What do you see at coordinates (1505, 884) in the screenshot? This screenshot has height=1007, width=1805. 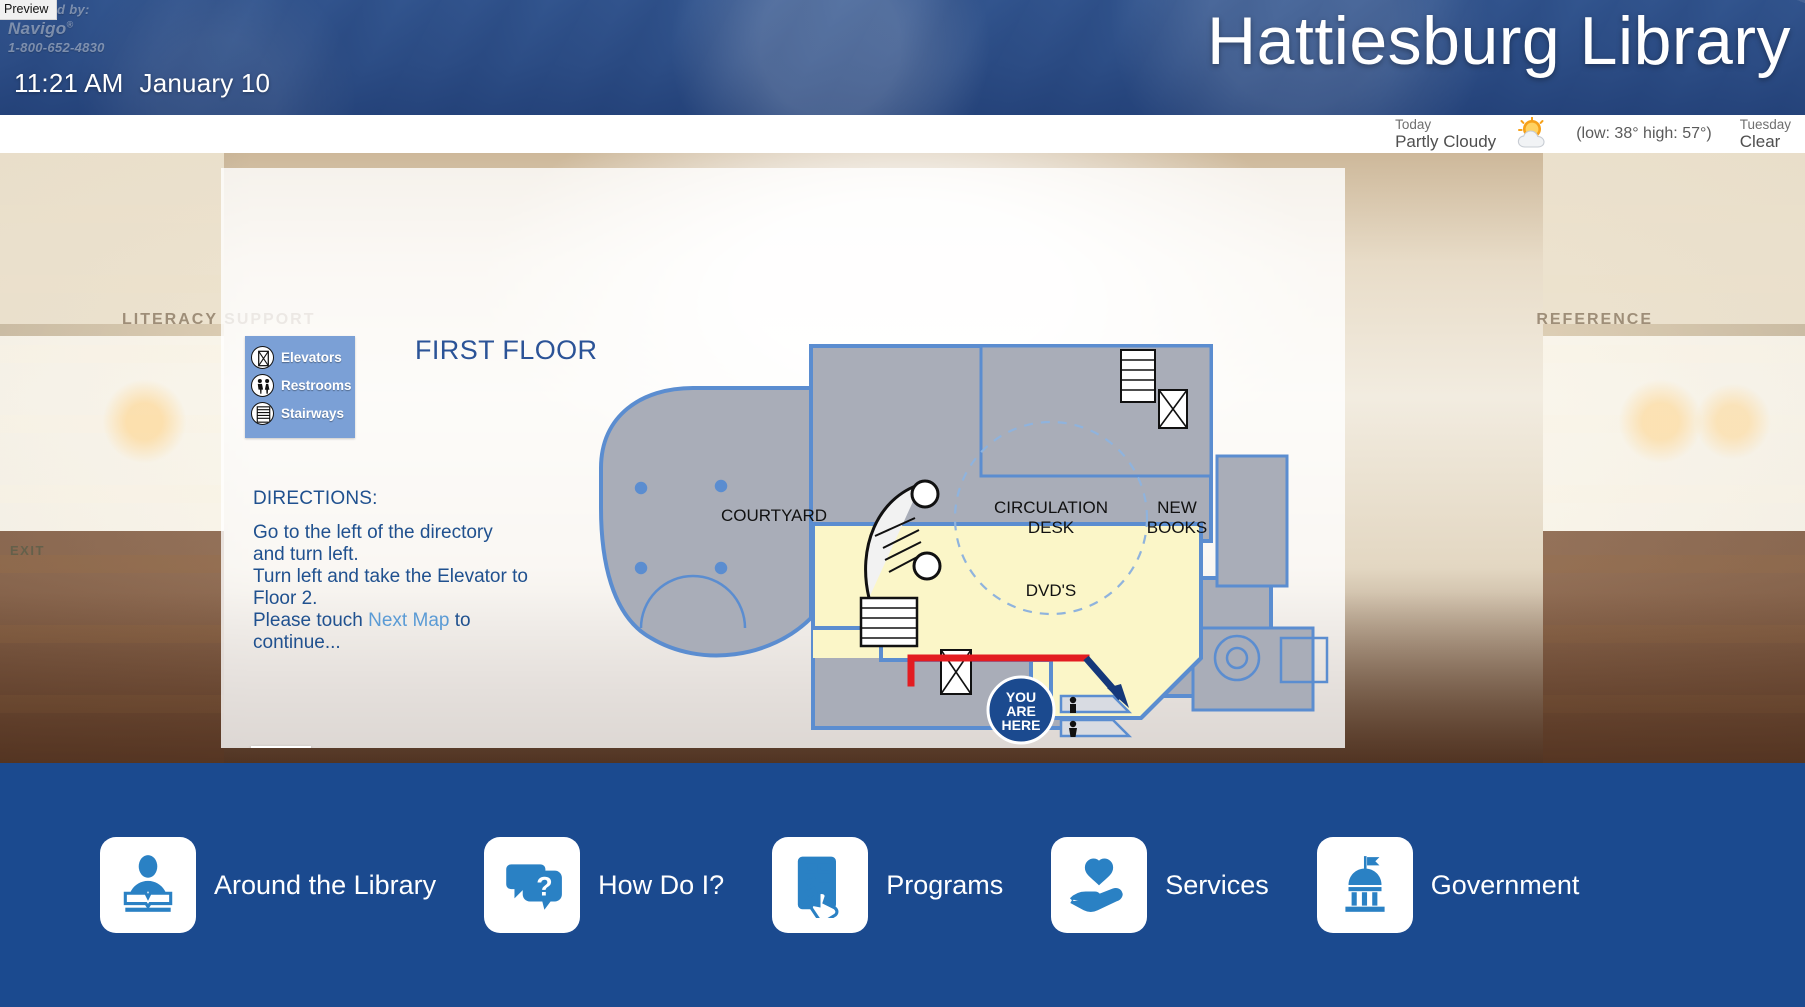 I see `nav-label-government: Government` at bounding box center [1505, 884].